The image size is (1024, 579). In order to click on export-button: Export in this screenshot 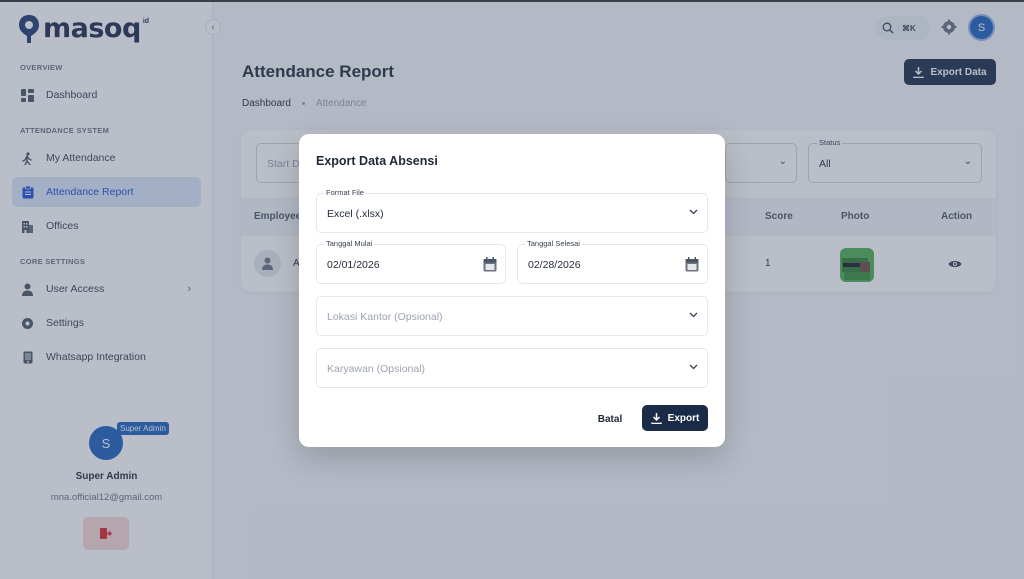, I will do `click(675, 418)`.